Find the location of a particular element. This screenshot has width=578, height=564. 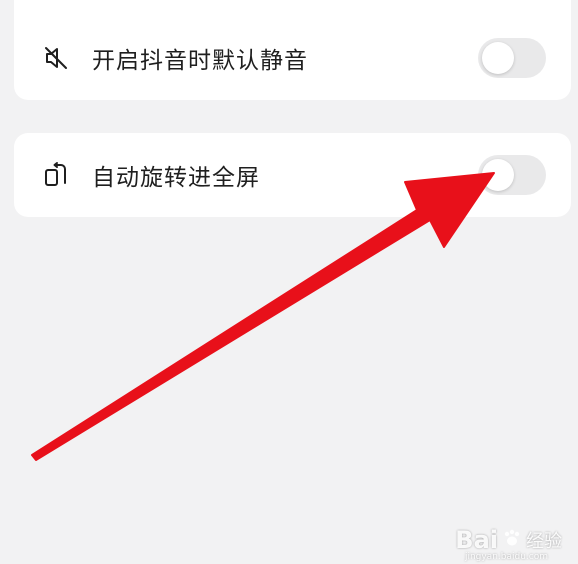

setting-row-mute: 开启抖音时默认静音 is located at coordinates (292, 58).